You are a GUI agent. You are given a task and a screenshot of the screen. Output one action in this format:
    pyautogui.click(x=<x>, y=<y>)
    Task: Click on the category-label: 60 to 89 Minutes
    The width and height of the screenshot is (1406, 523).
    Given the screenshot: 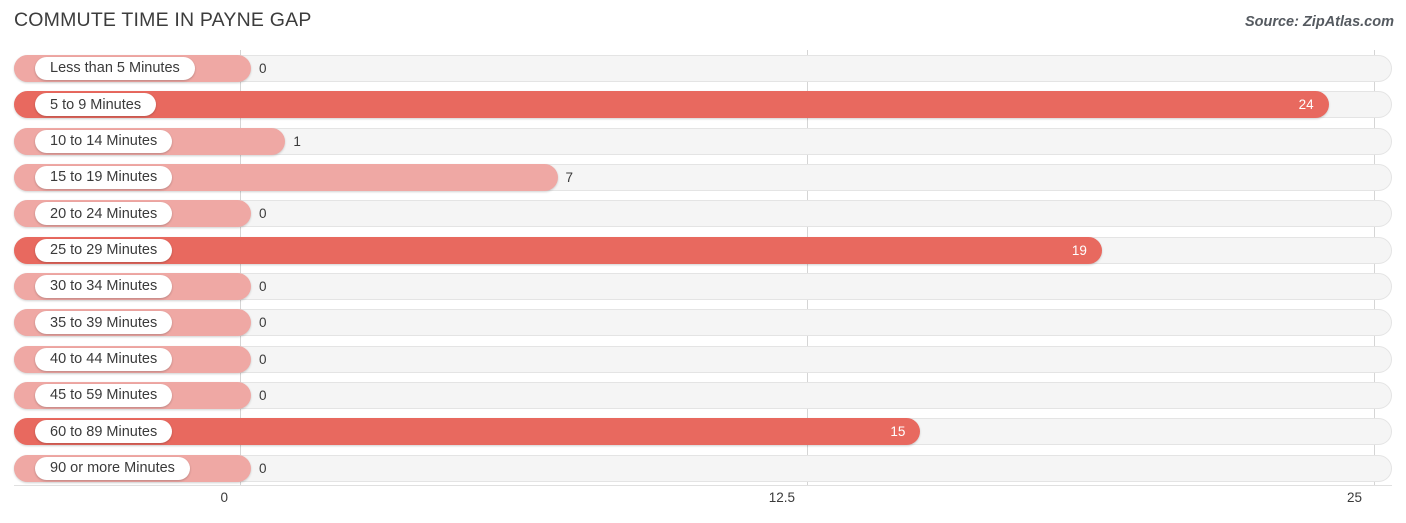 What is the action you would take?
    pyautogui.click(x=104, y=431)
    